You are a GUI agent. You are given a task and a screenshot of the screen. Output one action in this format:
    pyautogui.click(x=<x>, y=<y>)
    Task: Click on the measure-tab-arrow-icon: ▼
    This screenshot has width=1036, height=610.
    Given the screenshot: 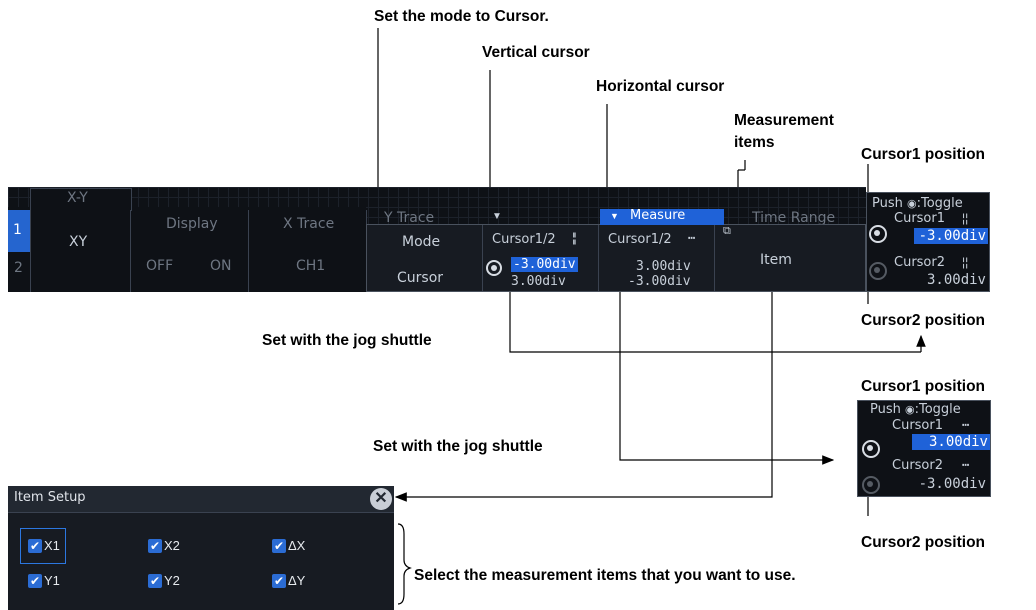 What is the action you would take?
    pyautogui.click(x=614, y=216)
    